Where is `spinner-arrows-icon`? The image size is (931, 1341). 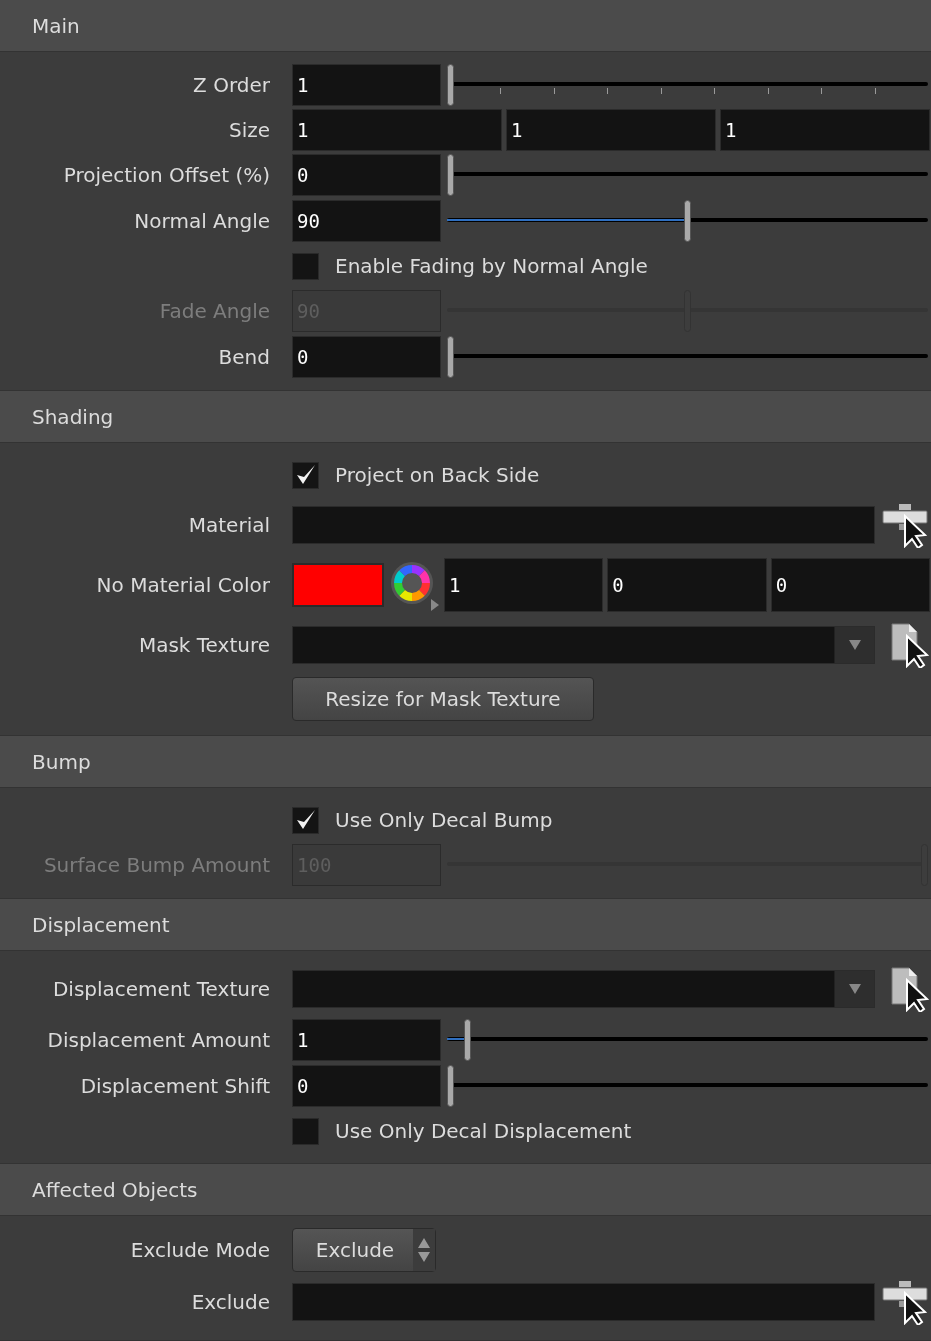
spinner-arrows-icon is located at coordinates (424, 1250).